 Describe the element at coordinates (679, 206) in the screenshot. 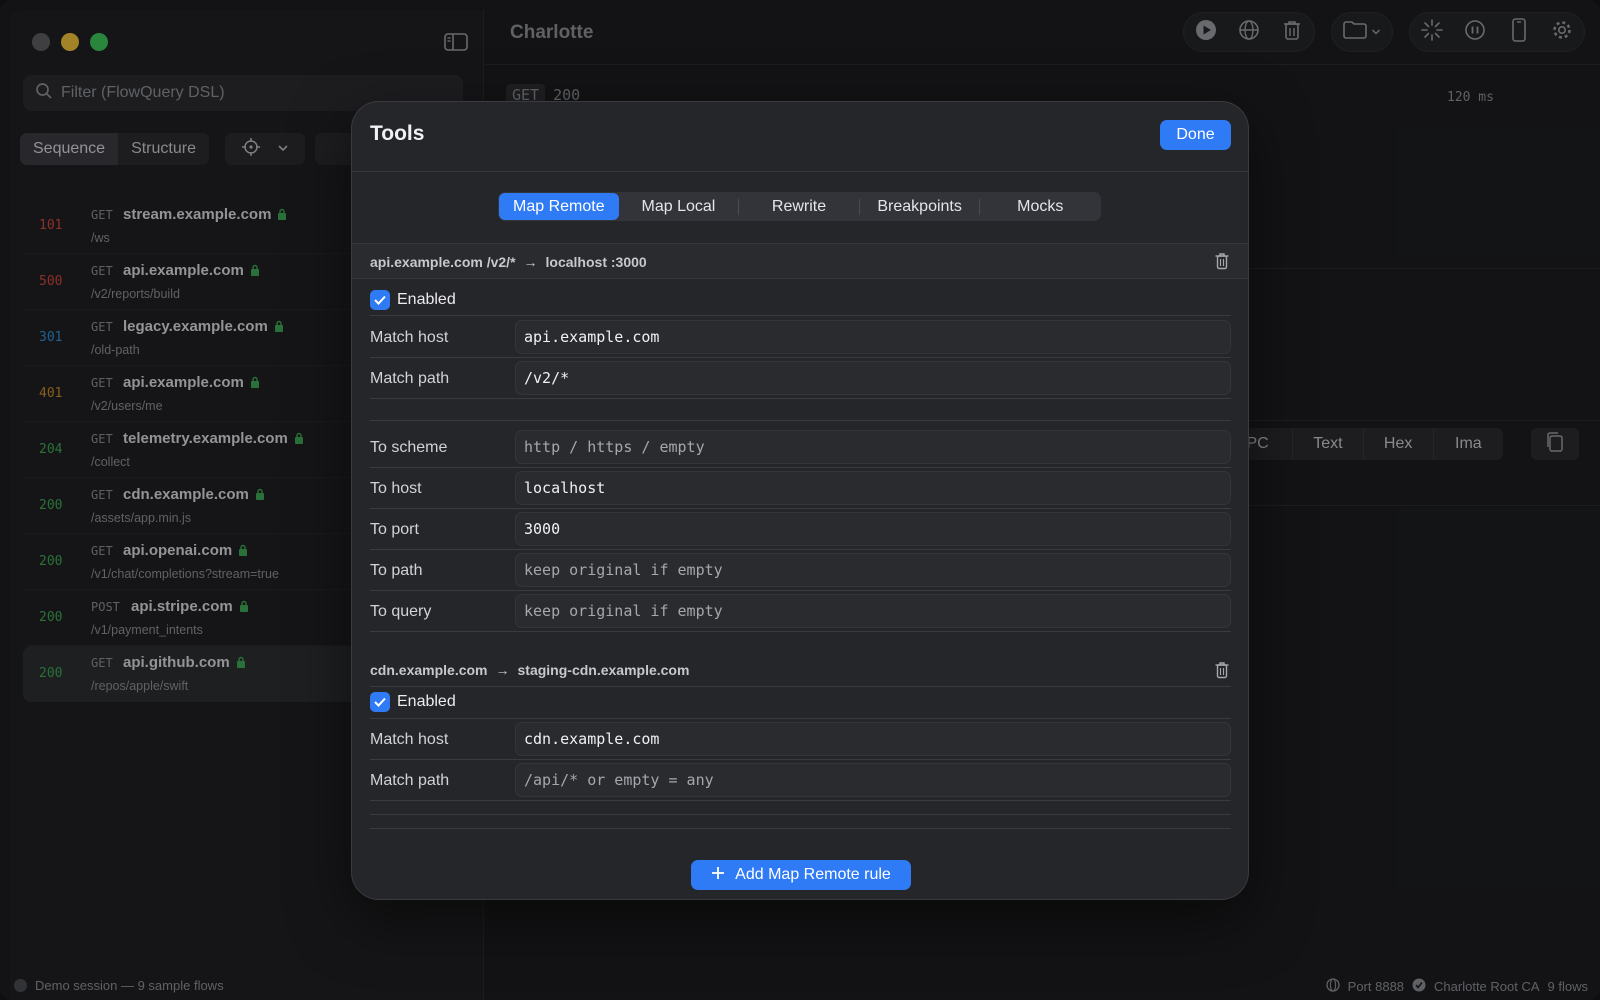

I see `tab-map-local: Map Local` at that location.